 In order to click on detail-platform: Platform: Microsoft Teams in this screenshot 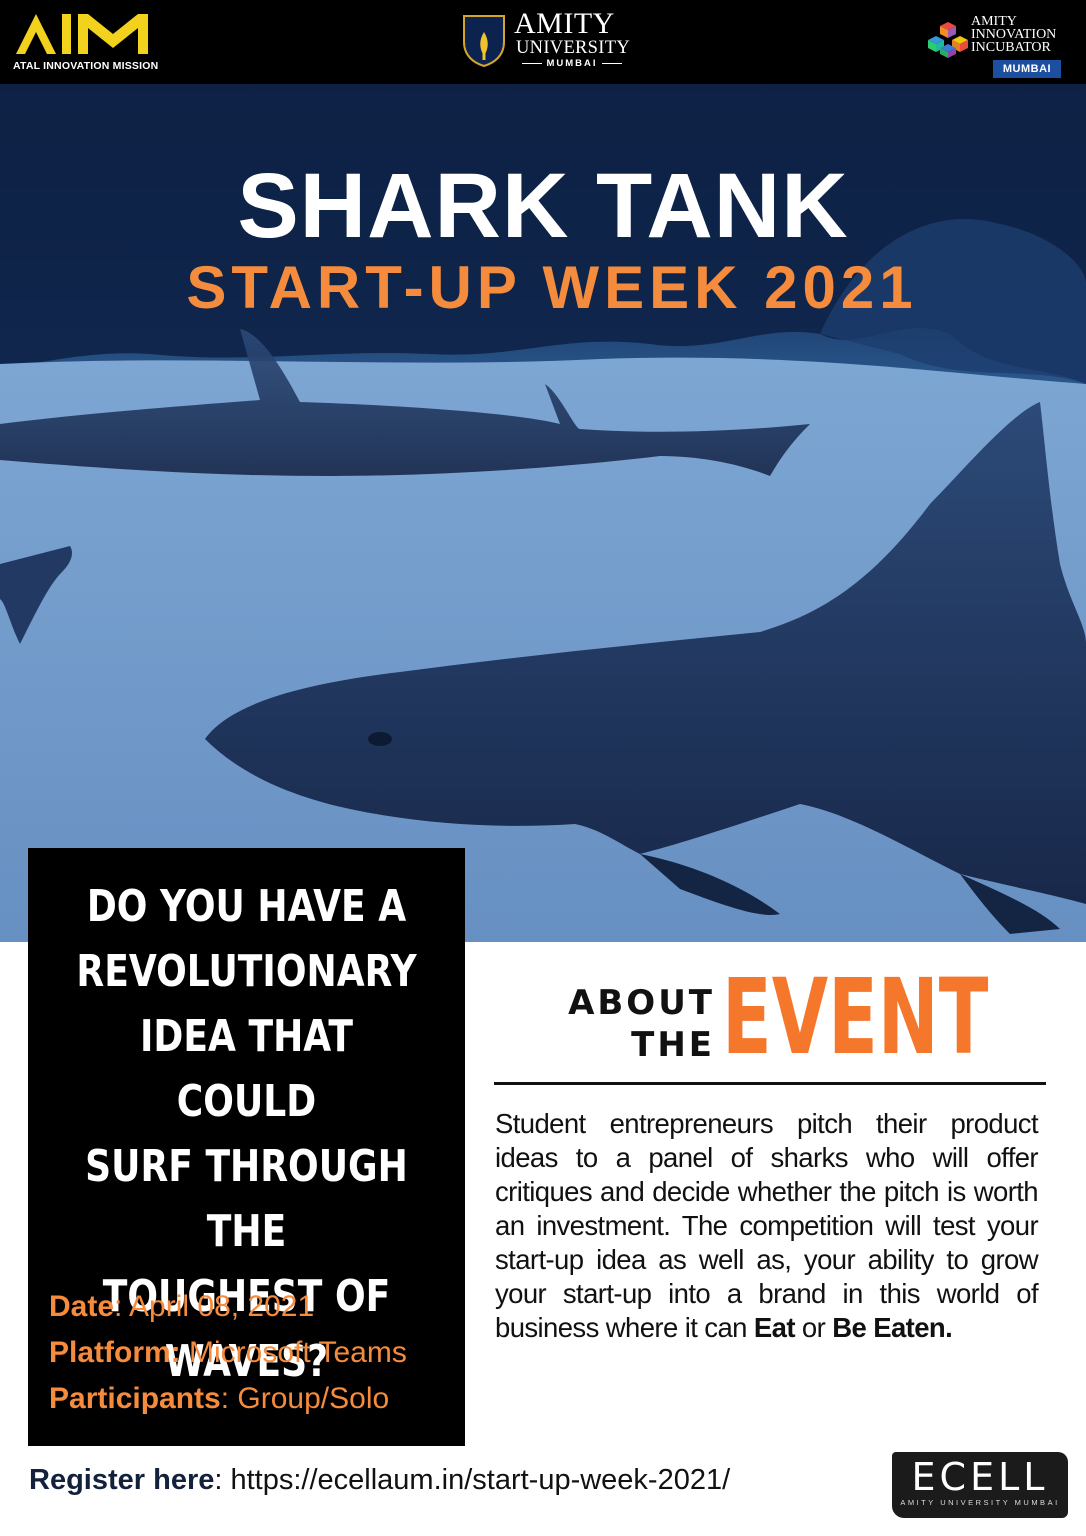, I will do `click(228, 1353)`.